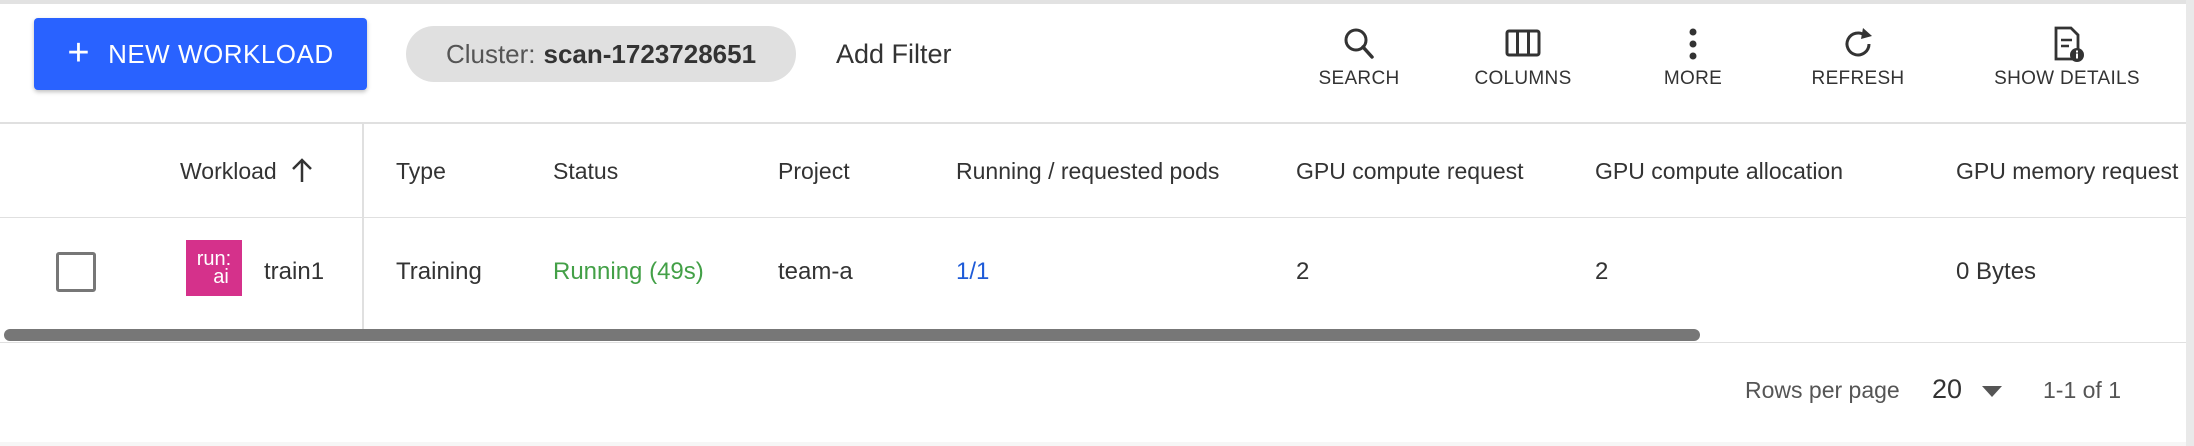 Image resolution: width=2194 pixels, height=446 pixels. I want to click on rows-per-page-label: Rows per page, so click(1822, 390).